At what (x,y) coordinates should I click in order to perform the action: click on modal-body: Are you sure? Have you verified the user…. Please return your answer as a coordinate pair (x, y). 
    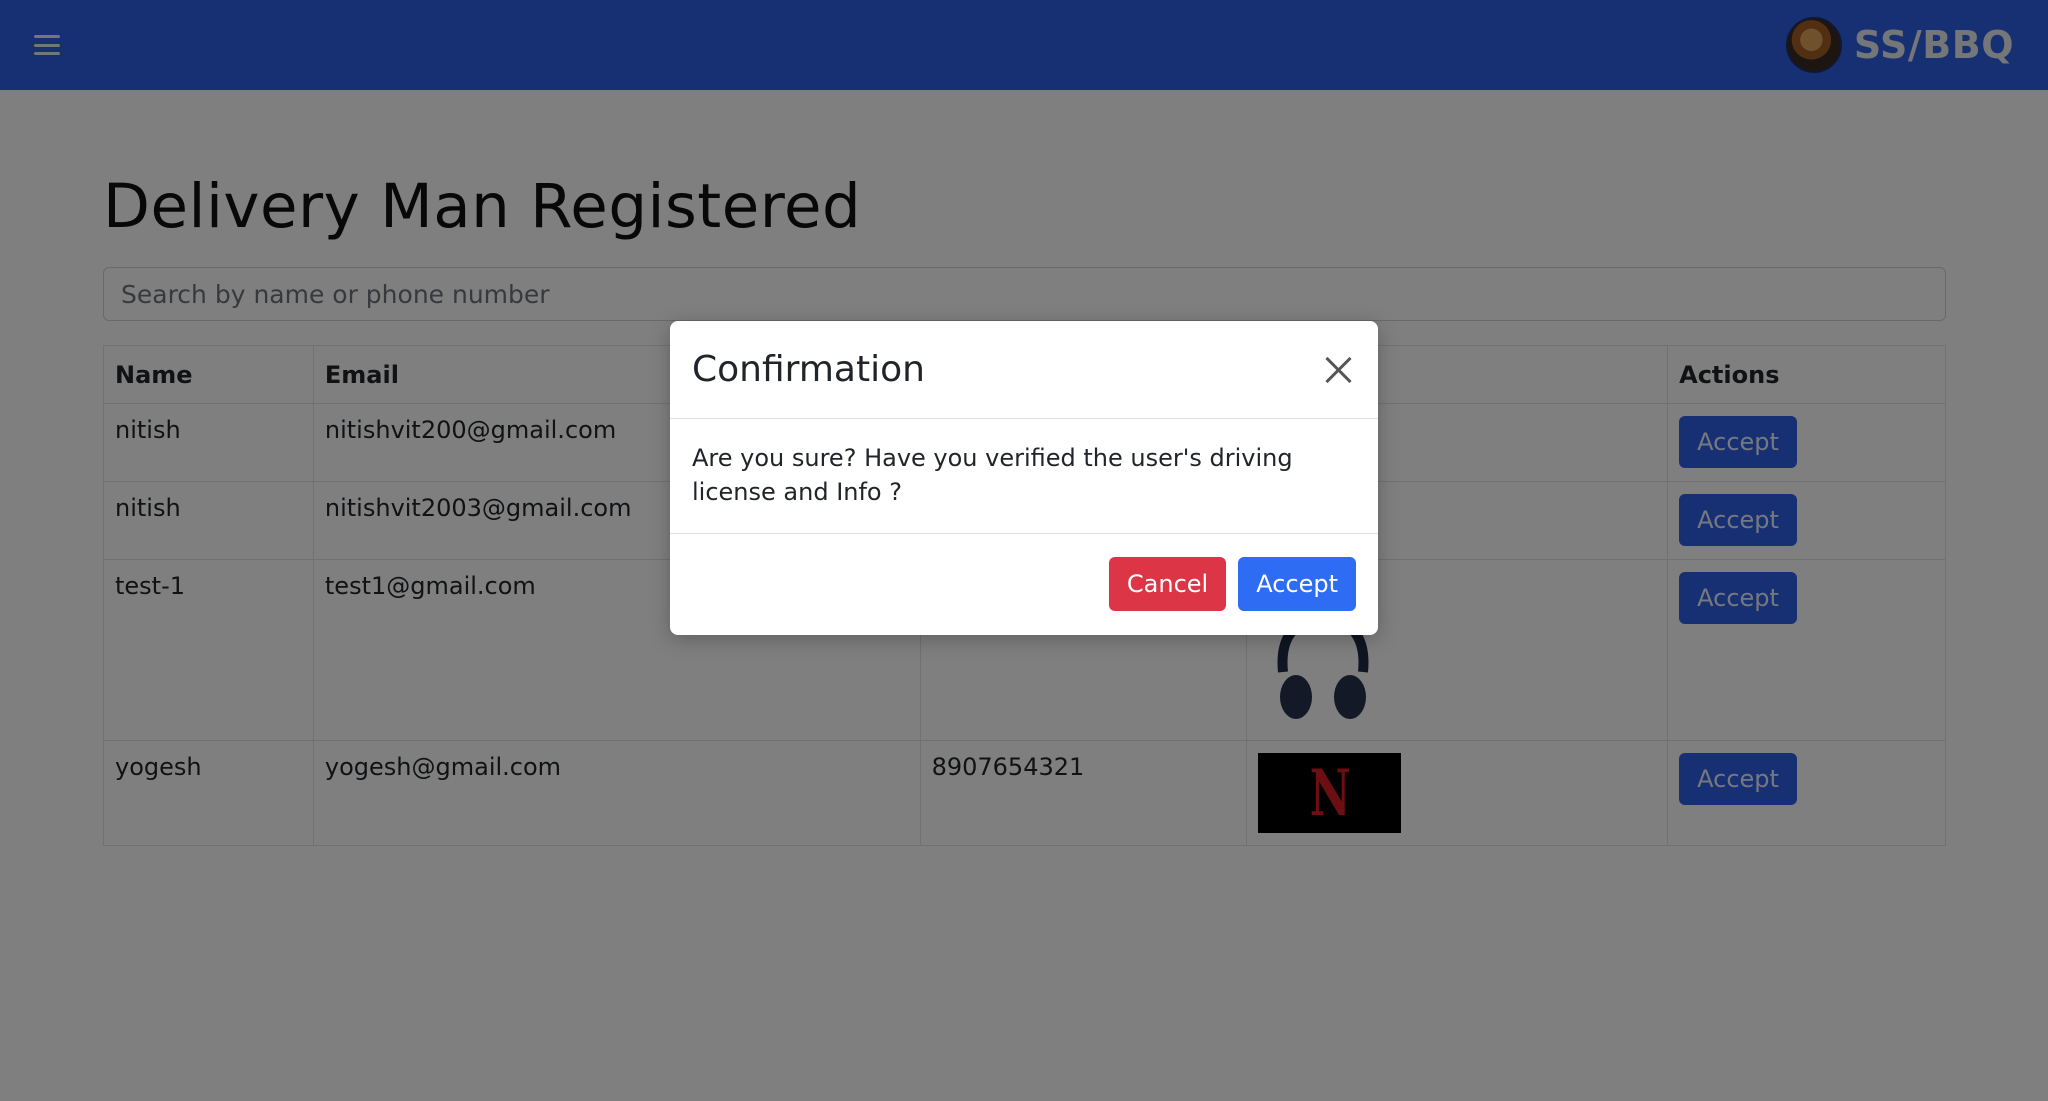
    Looking at the image, I should click on (1024, 476).